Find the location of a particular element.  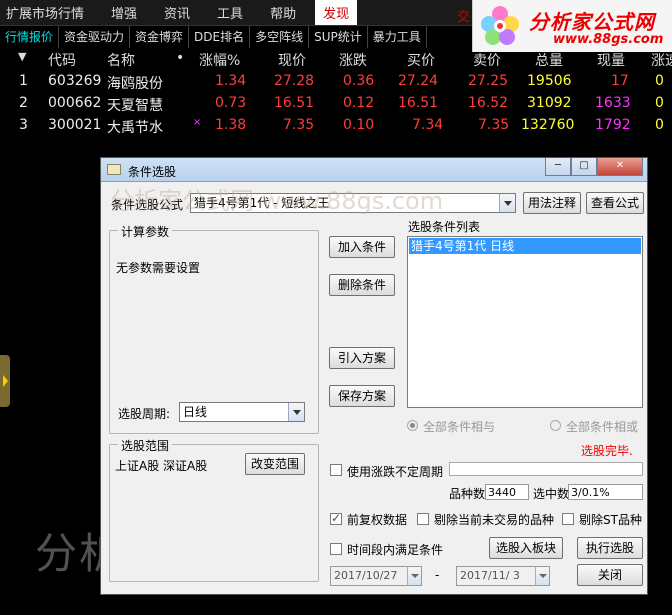

tab-sup-stats: SUP统计 is located at coordinates (338, 37).